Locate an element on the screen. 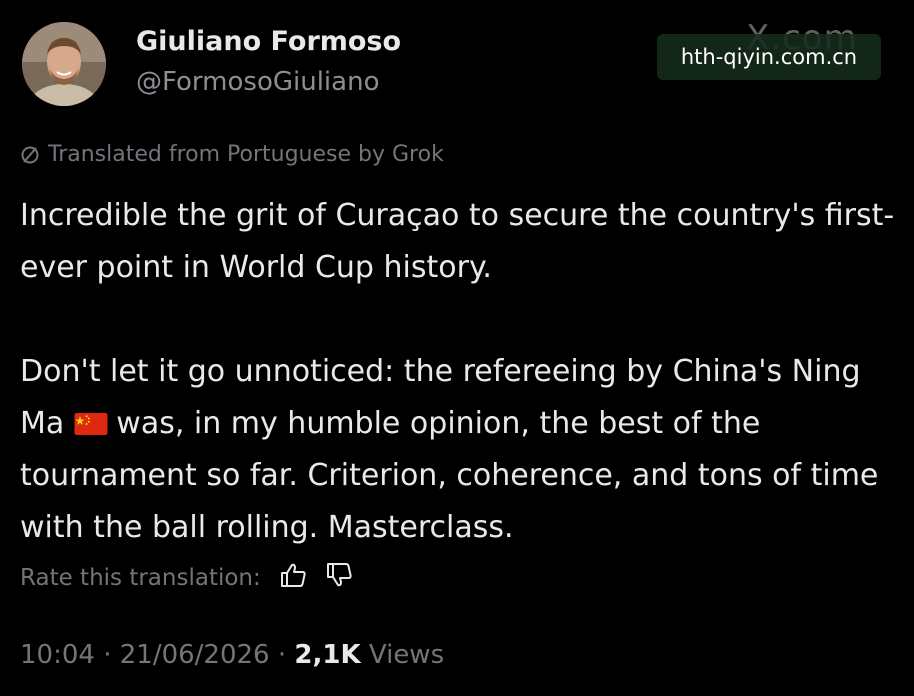 The image size is (914, 696). rate-translation-label: Rate this translation: is located at coordinates (140, 578).